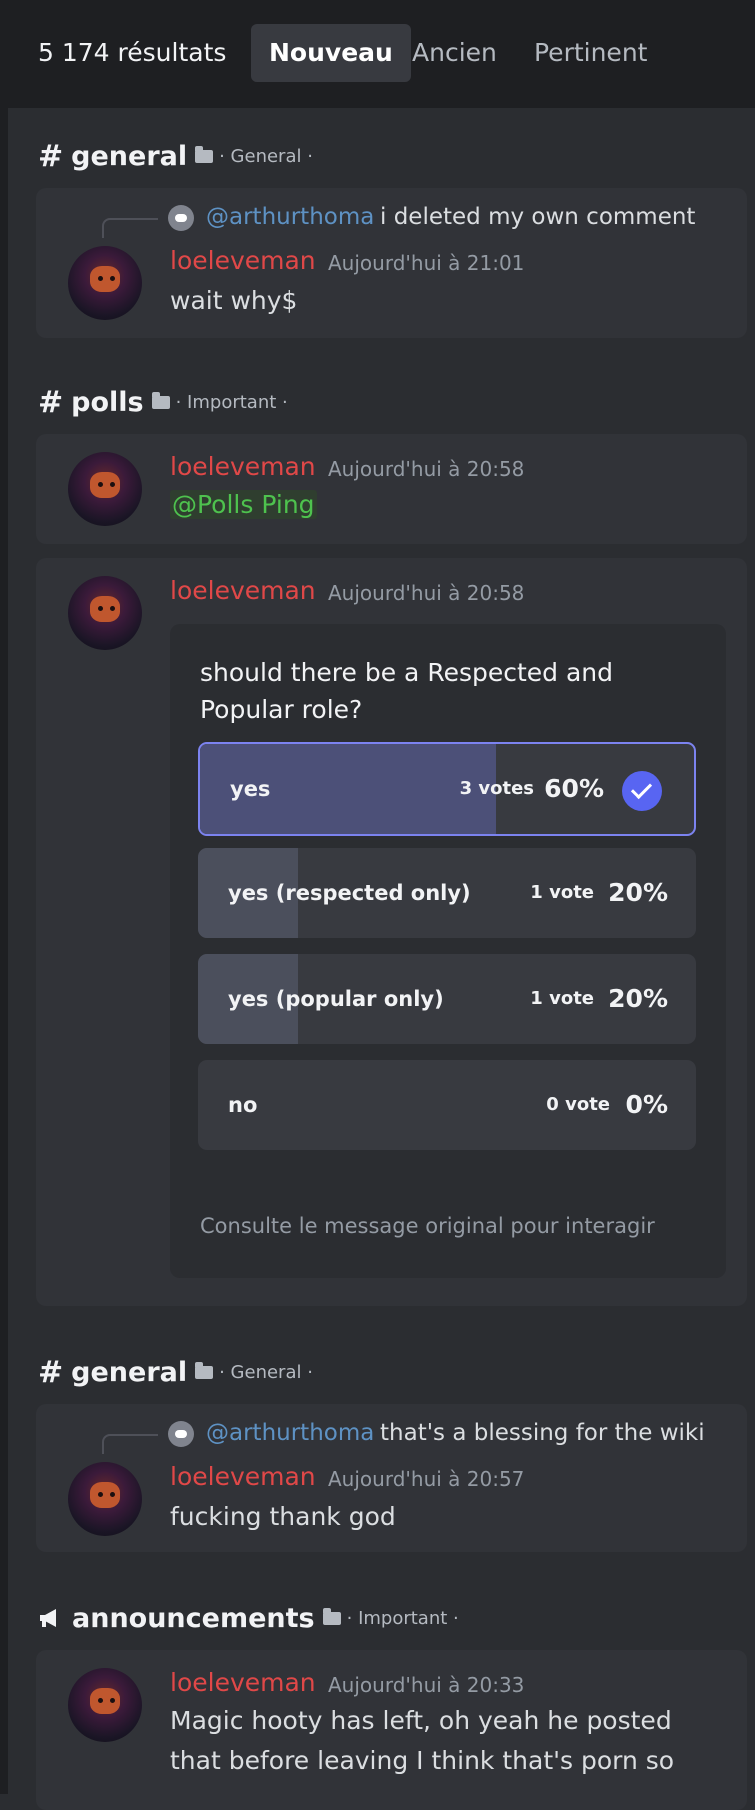 This screenshot has width=755, height=1810. What do you see at coordinates (426, 1685) in the screenshot?
I see `timestamp: Aujourd'hui à 20:33` at bounding box center [426, 1685].